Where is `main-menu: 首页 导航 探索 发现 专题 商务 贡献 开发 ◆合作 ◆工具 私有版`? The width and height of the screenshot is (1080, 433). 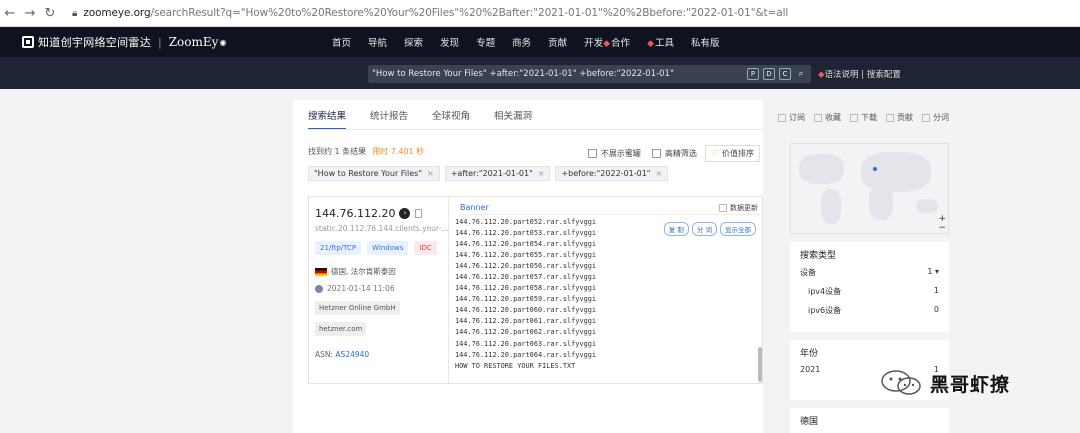
main-menu: 首页 导航 探索 发现 专题 商务 贡献 开发 ◆合作 ◆工具 私有版 is located at coordinates (534, 42).